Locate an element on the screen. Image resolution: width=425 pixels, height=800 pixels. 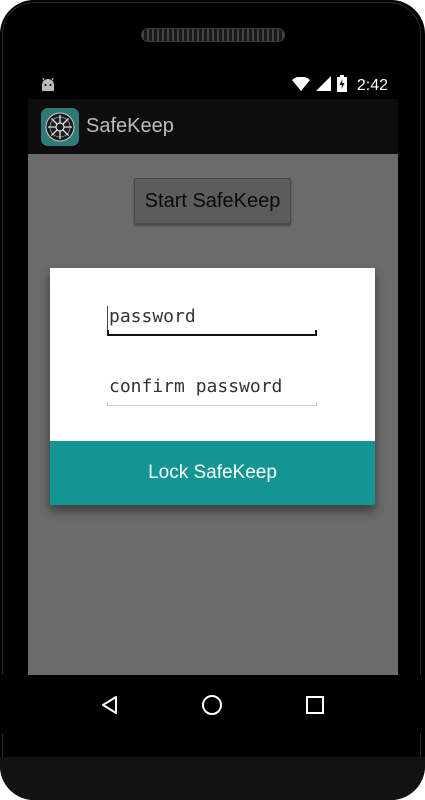
action-bar: SafeKeep is located at coordinates (213, 126).